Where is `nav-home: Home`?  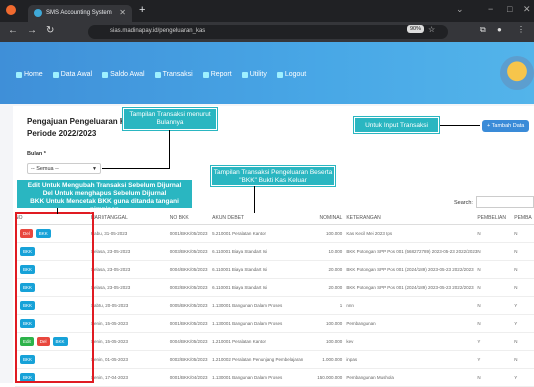
nav-home: Home is located at coordinates (29, 74).